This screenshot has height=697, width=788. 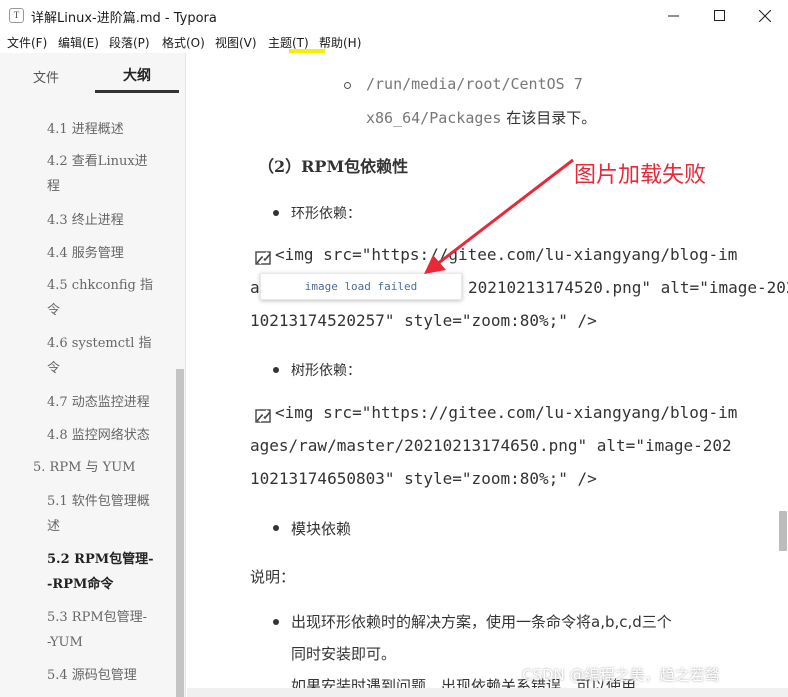 I want to click on list-item-text: 出现环形依赖时的解决方案，使用一条命令将a,b,c,d三个, so click(x=481, y=622).